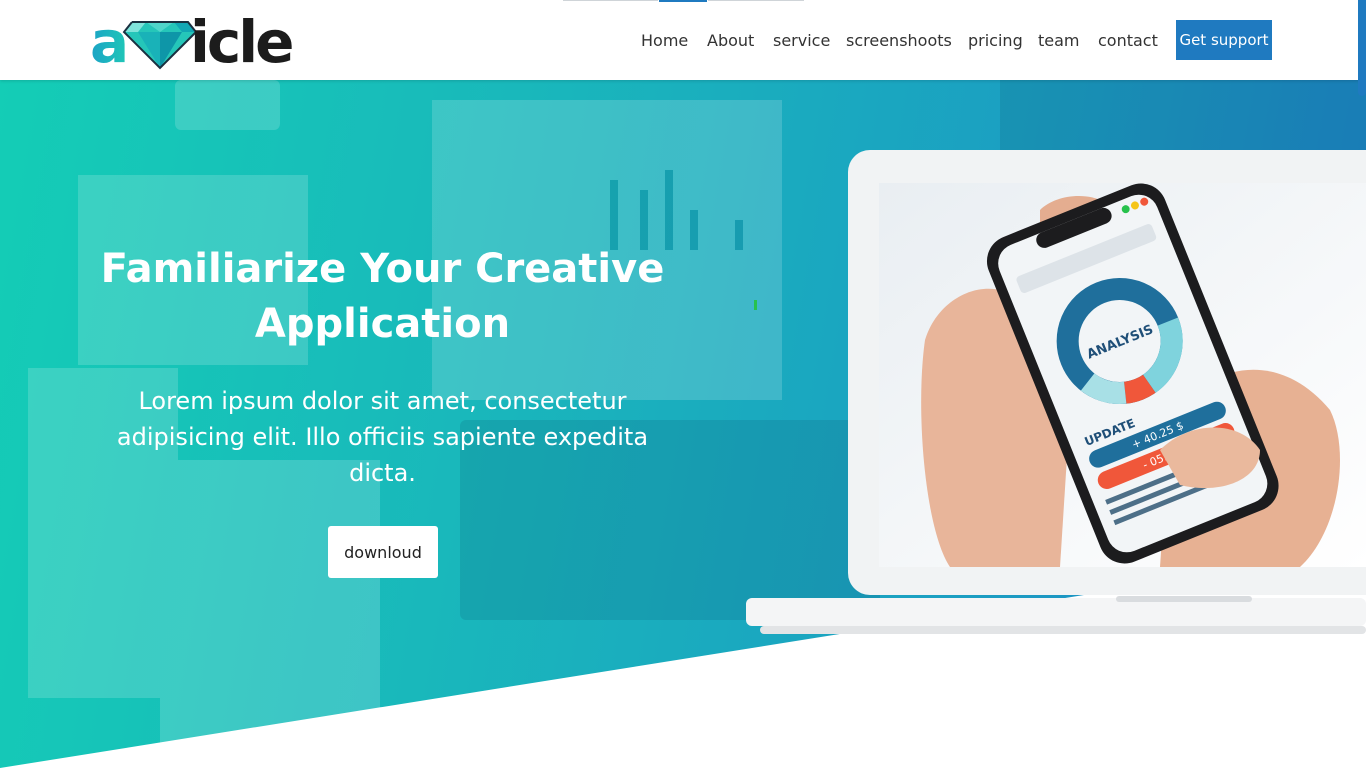  I want to click on nav-team: team, so click(1059, 40).